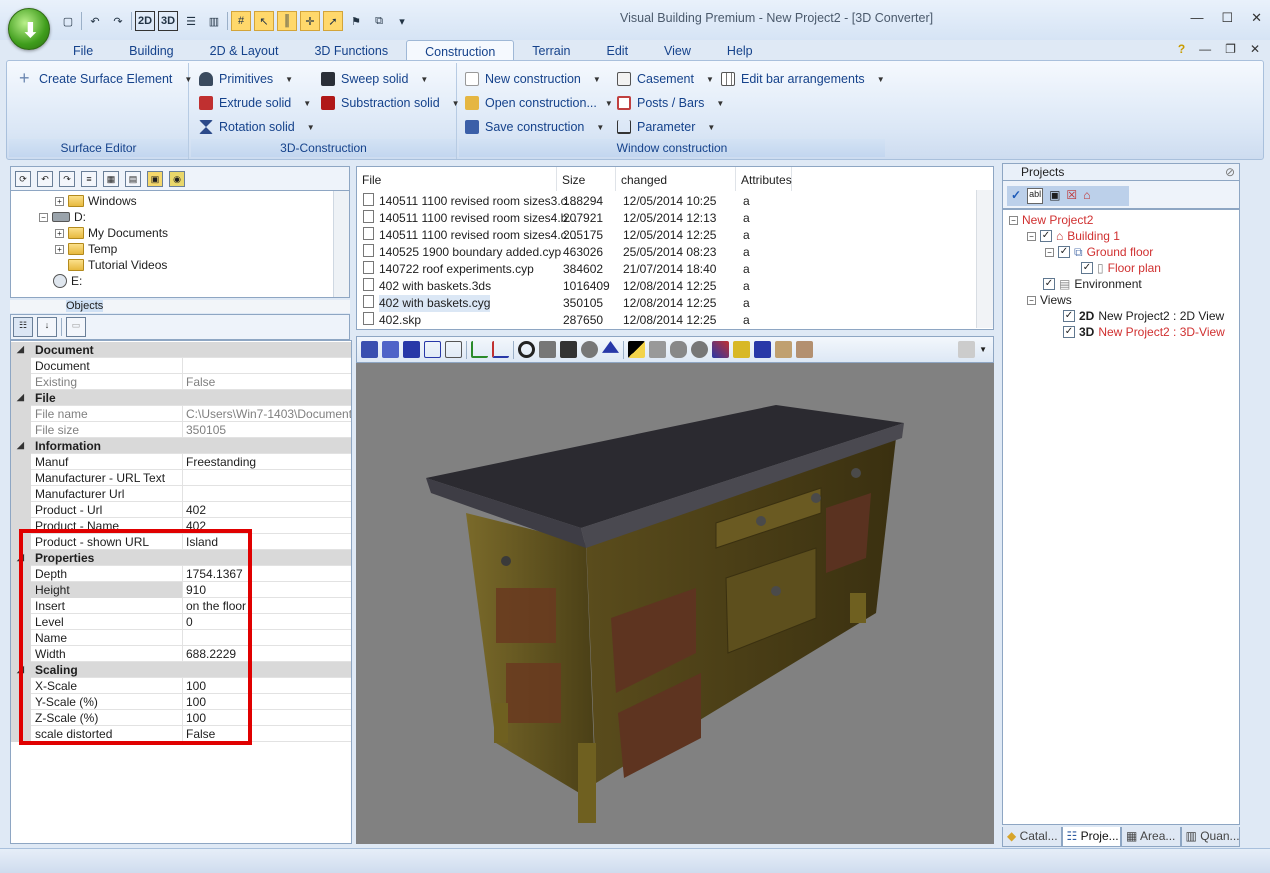  I want to click on ribbon-minimize-button: —, so click(1205, 49).